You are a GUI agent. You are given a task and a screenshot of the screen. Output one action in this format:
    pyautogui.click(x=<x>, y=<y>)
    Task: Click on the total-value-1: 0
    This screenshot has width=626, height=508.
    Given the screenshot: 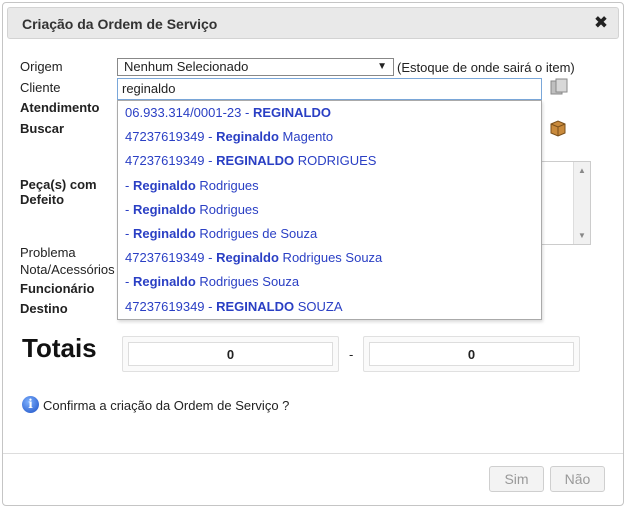 What is the action you would take?
    pyautogui.click(x=230, y=354)
    